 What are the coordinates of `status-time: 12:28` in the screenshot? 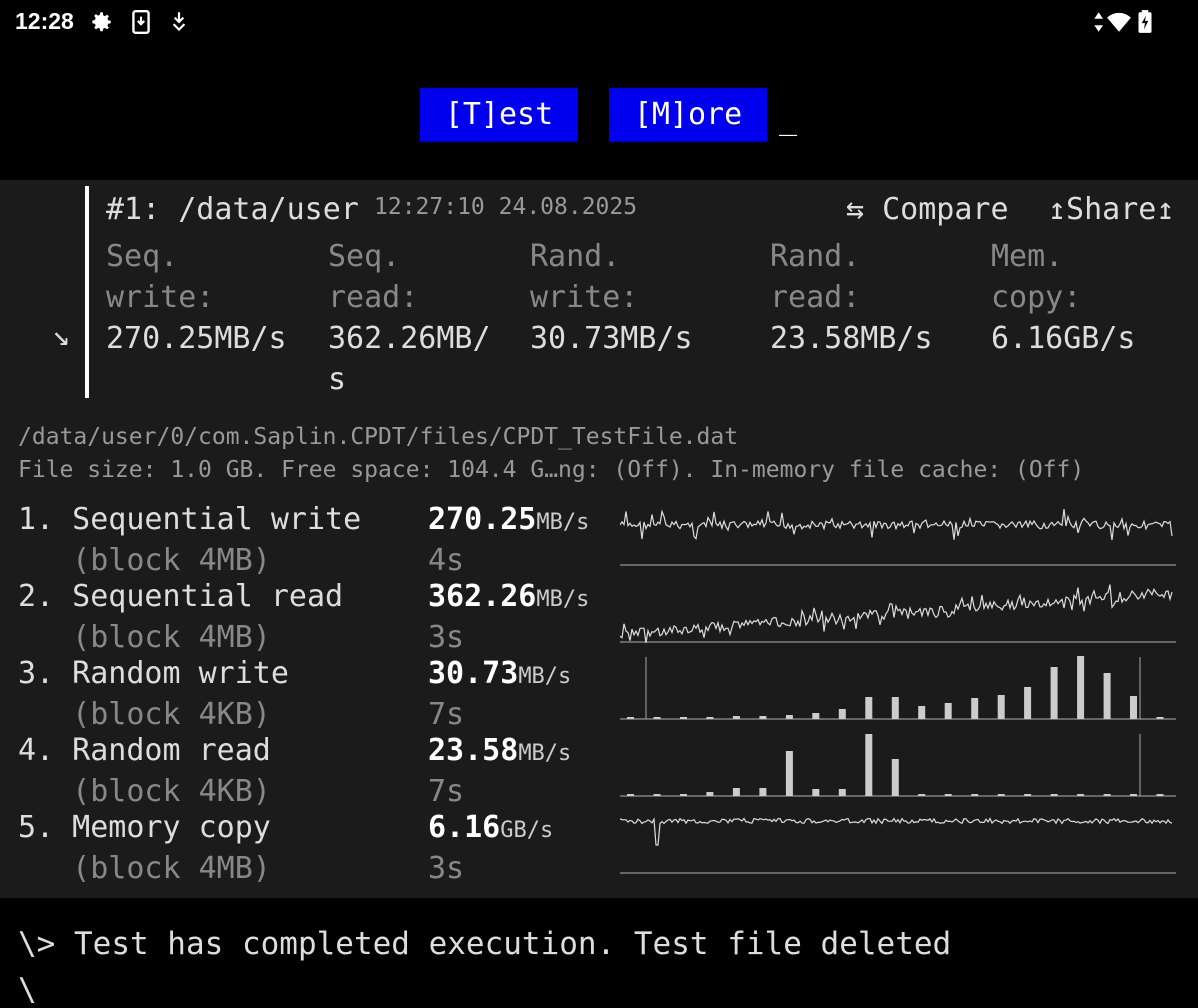 It's located at (44, 21).